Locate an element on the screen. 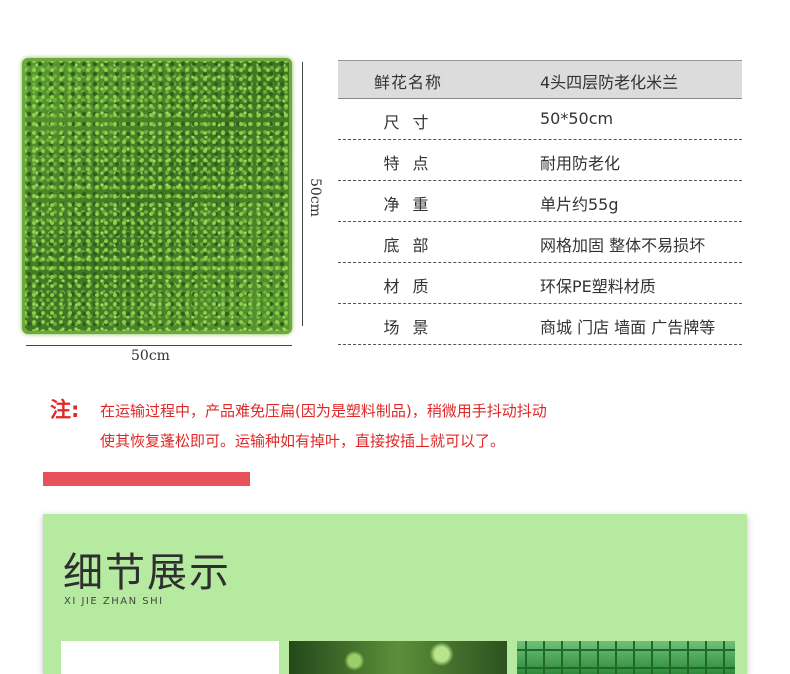 This screenshot has width=790, height=674. spec-key: 尺 寸 is located at coordinates (408, 122).